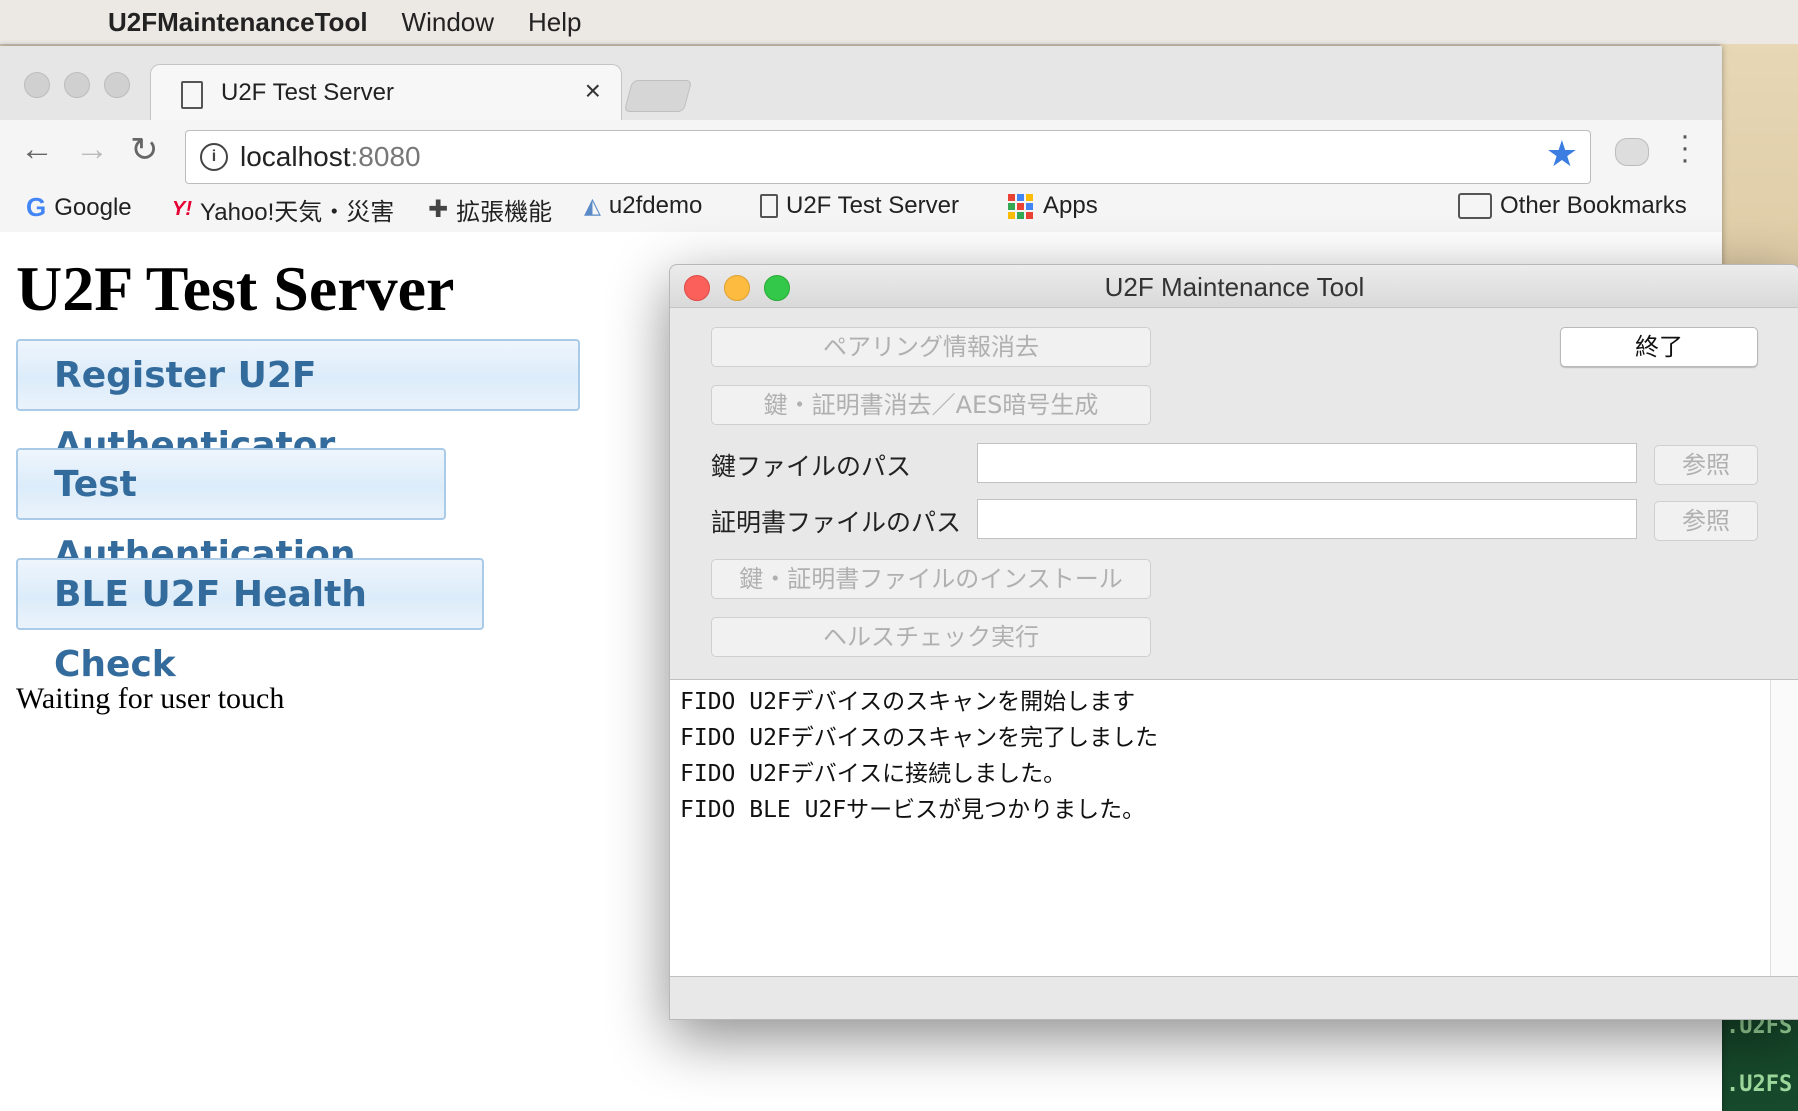  I want to click on terminal-window-fragment: .U2FS .U2FS, so click(1760, 1060).